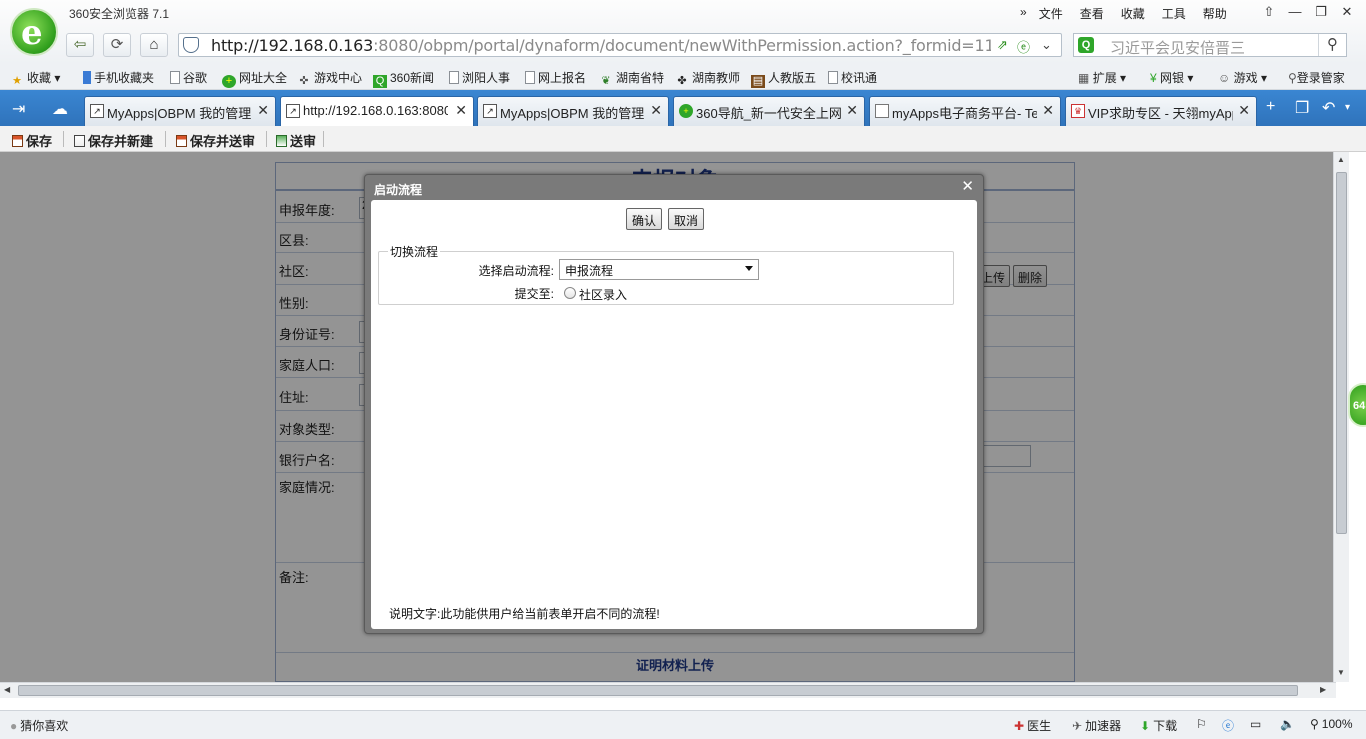 The image size is (1366, 739). What do you see at coordinates (1347, 107) in the screenshot?
I see `tab-menu-icon: ▾` at bounding box center [1347, 107].